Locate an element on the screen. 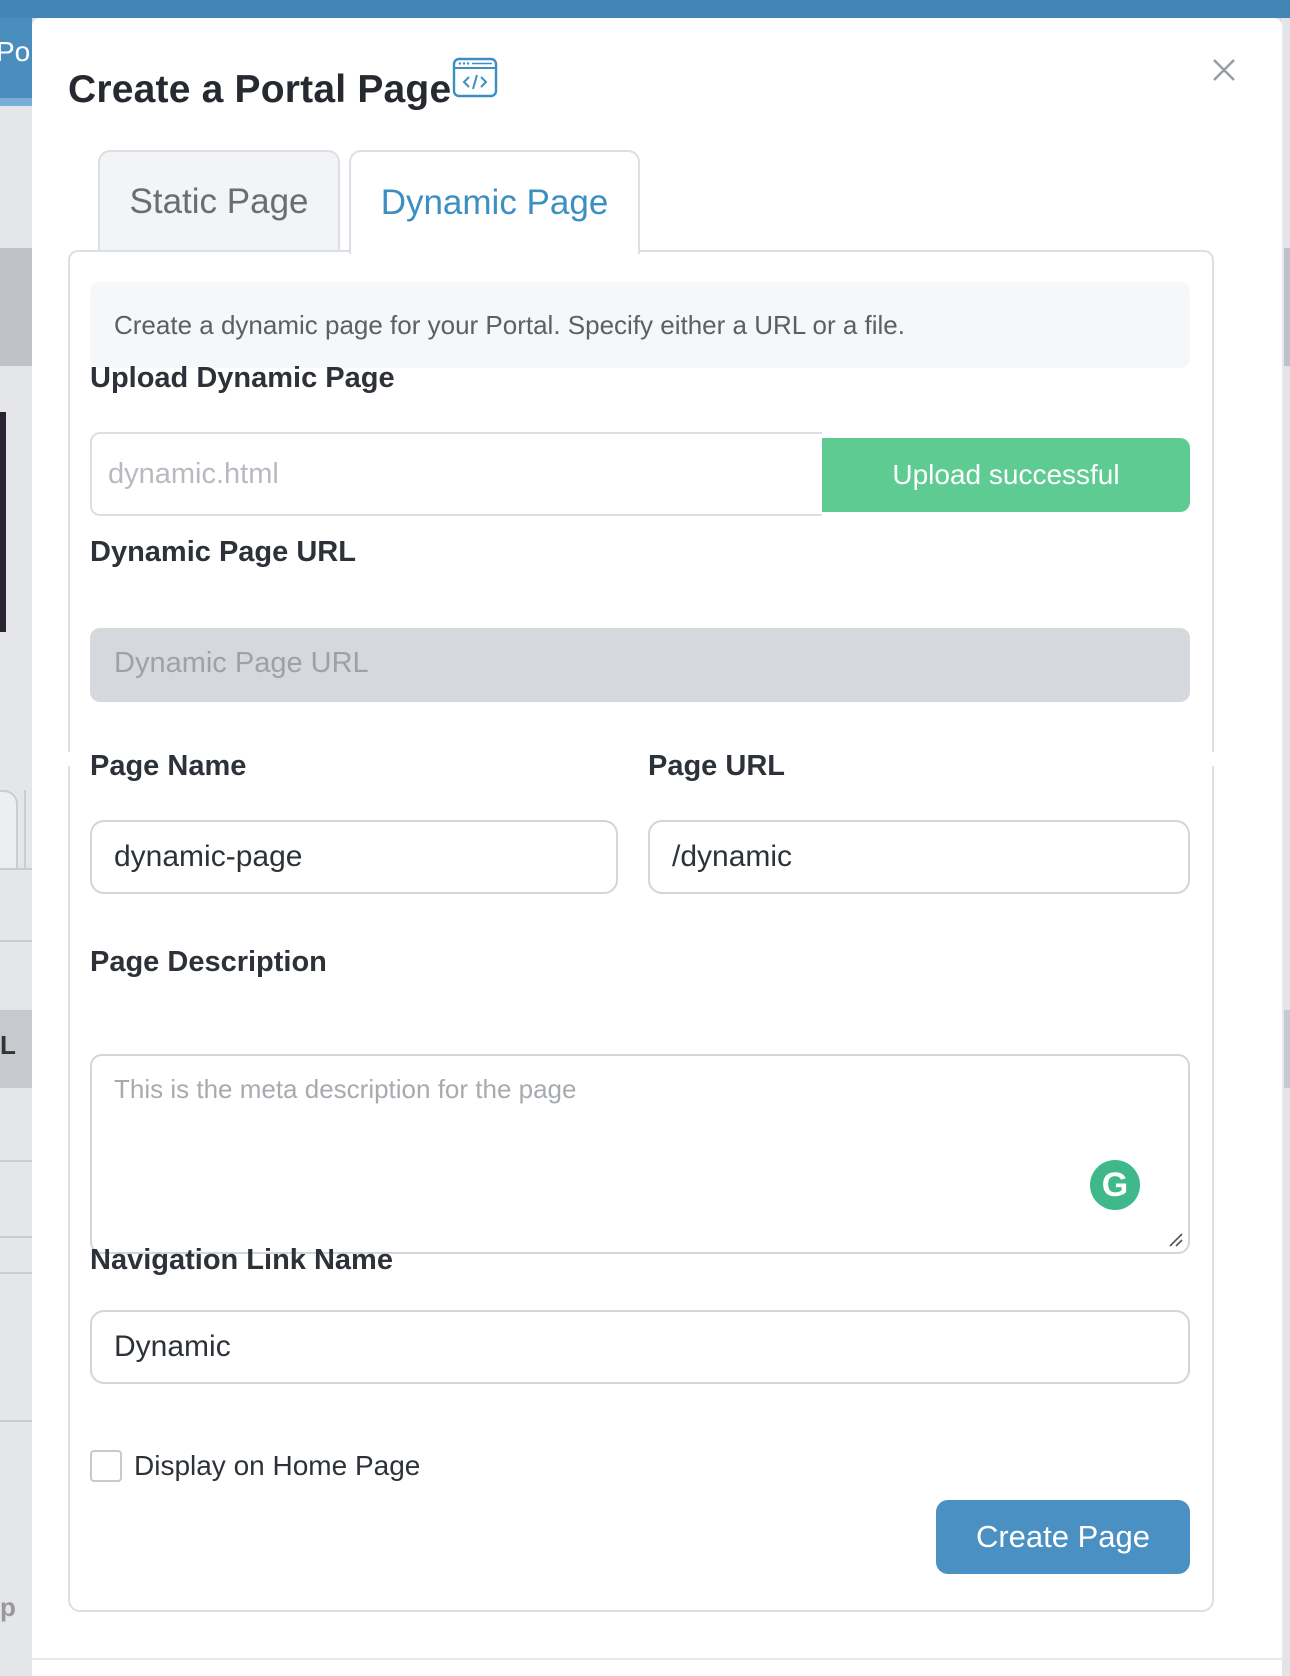 Image resolution: width=1290 pixels, height=1676 pixels. background-nav-text: Po is located at coordinates (15, 51).